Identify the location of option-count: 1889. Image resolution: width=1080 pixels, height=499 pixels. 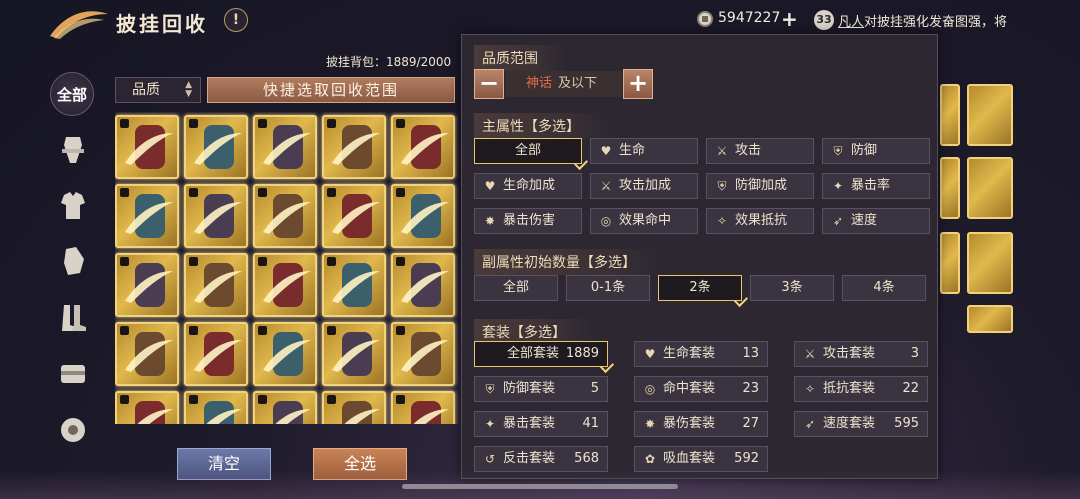
(582, 353).